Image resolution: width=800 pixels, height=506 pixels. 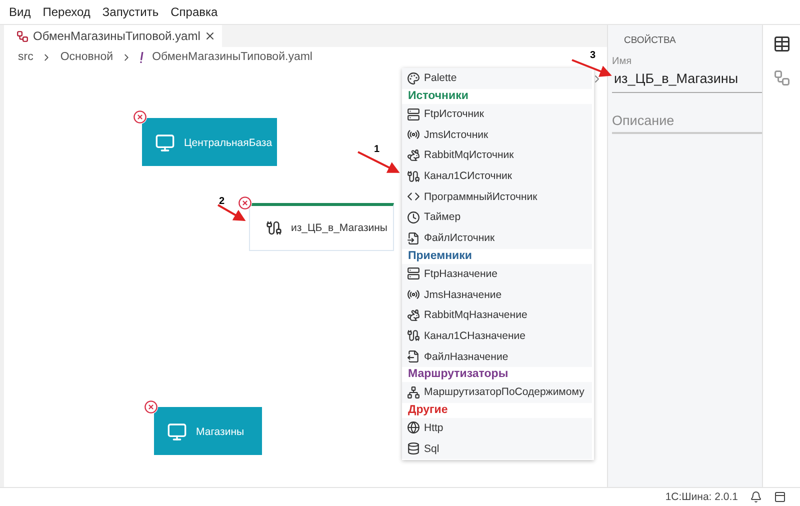 What do you see at coordinates (67, 12) in the screenshot?
I see `menu-item: Переход` at bounding box center [67, 12].